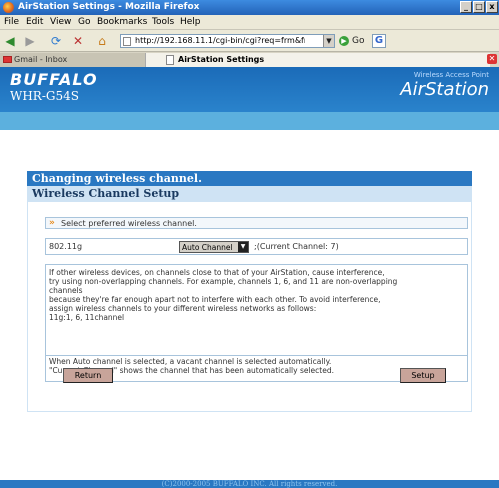 This screenshot has height=488, width=499. I want to click on channel-select: Auto Channel ▼, so click(214, 247).